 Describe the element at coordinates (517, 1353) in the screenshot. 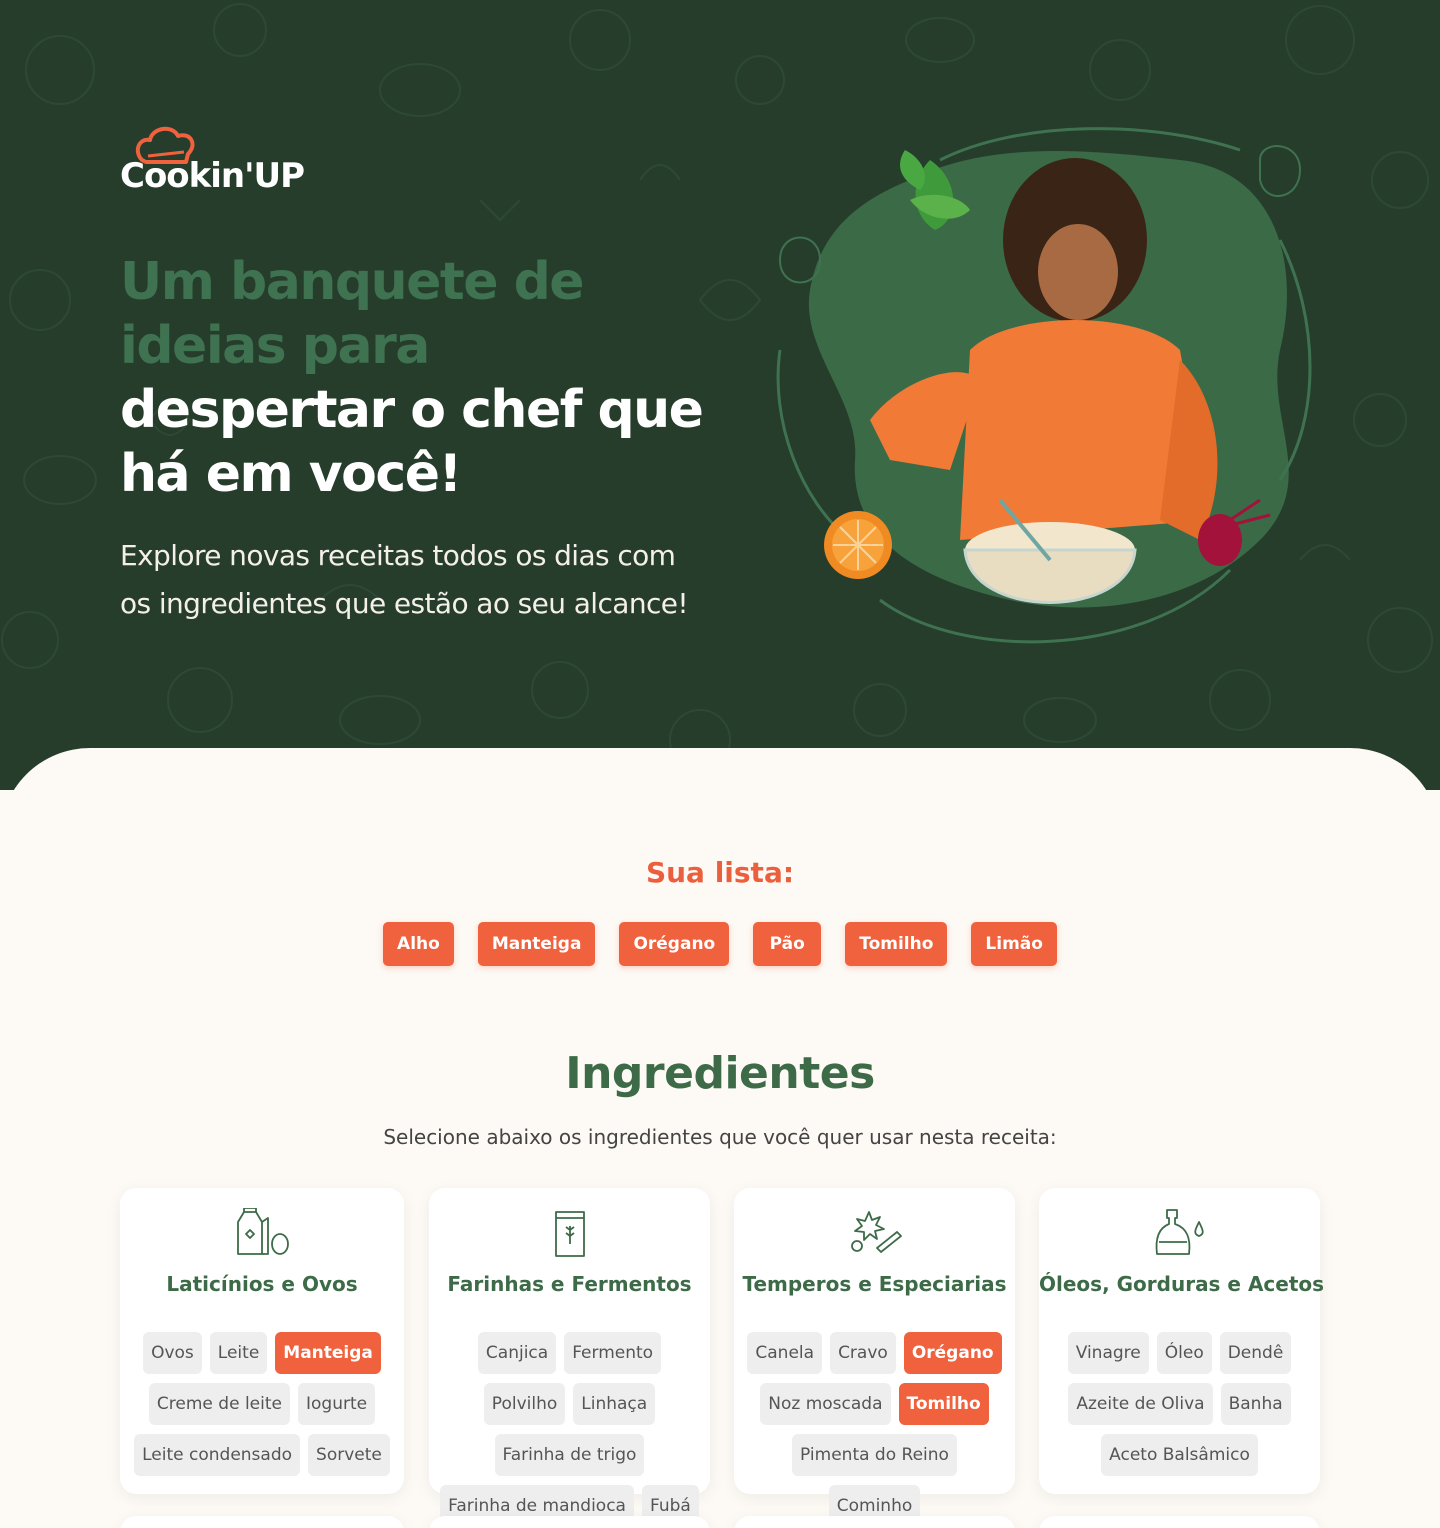

I see `ingredient-chip: Canjica` at that location.